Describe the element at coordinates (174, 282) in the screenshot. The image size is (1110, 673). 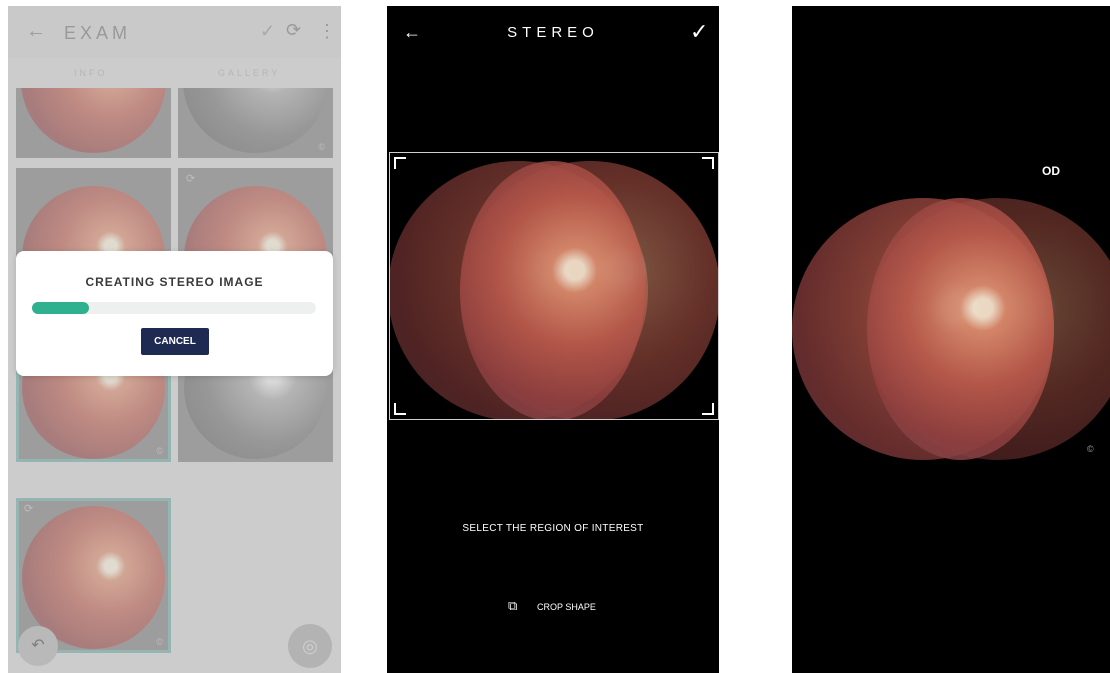
I see `dialog-title: CREATING STEREO IMAGE` at that location.